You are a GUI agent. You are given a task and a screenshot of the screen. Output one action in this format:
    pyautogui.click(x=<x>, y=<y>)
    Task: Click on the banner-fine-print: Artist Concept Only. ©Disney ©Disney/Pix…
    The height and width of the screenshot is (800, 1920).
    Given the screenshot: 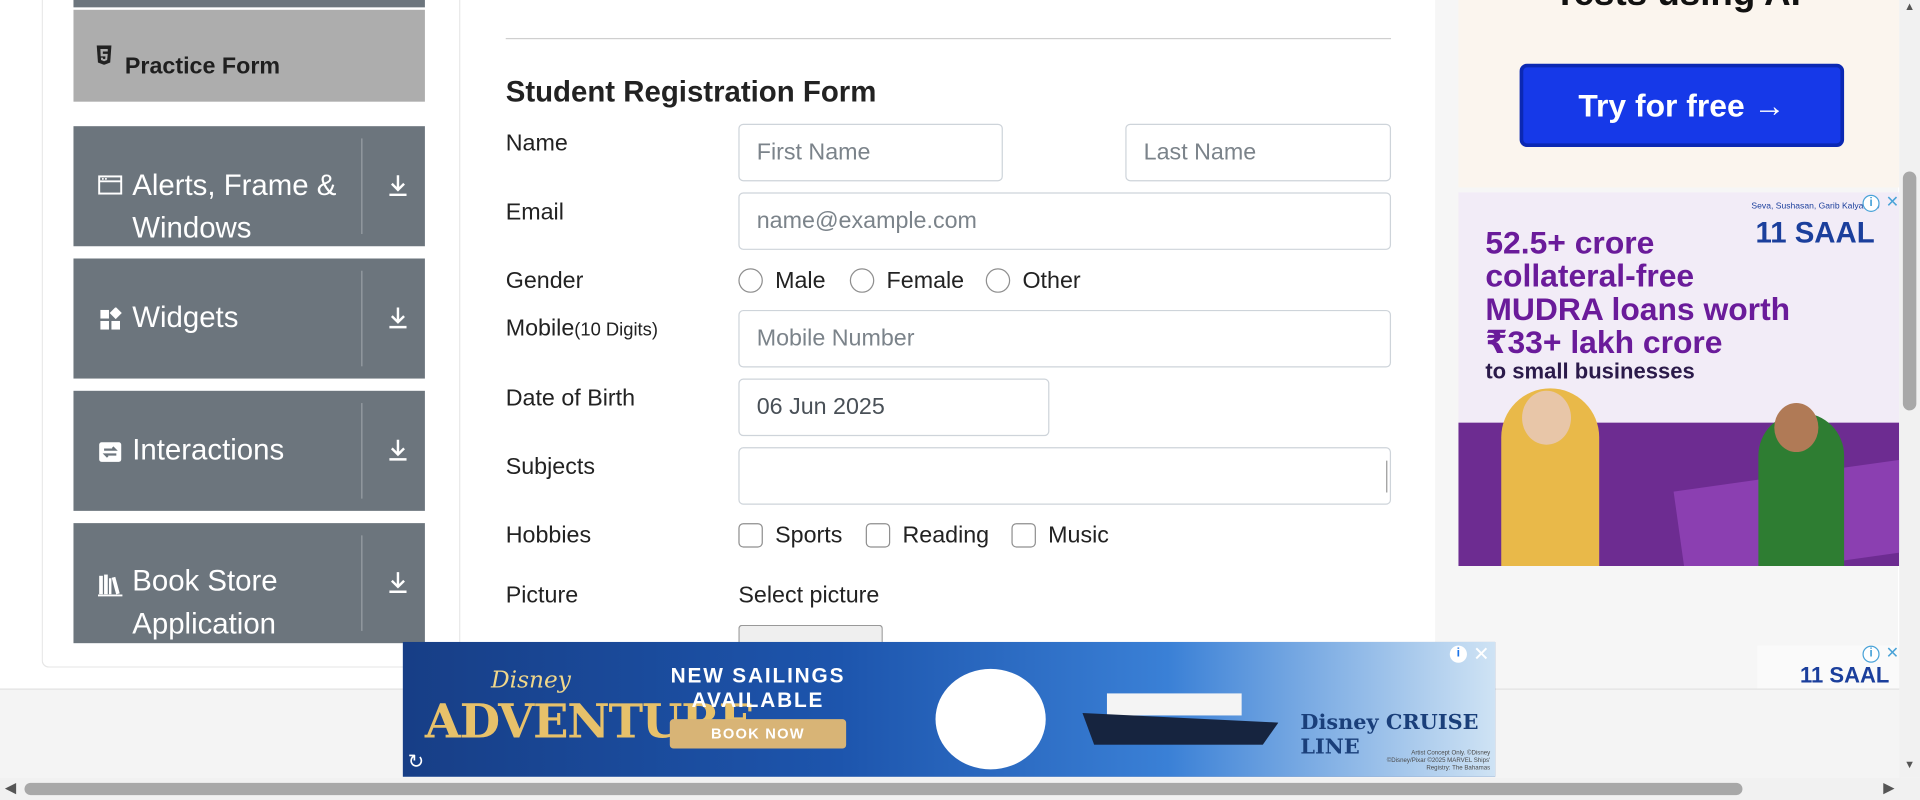 What is the action you would take?
    pyautogui.click(x=1438, y=760)
    